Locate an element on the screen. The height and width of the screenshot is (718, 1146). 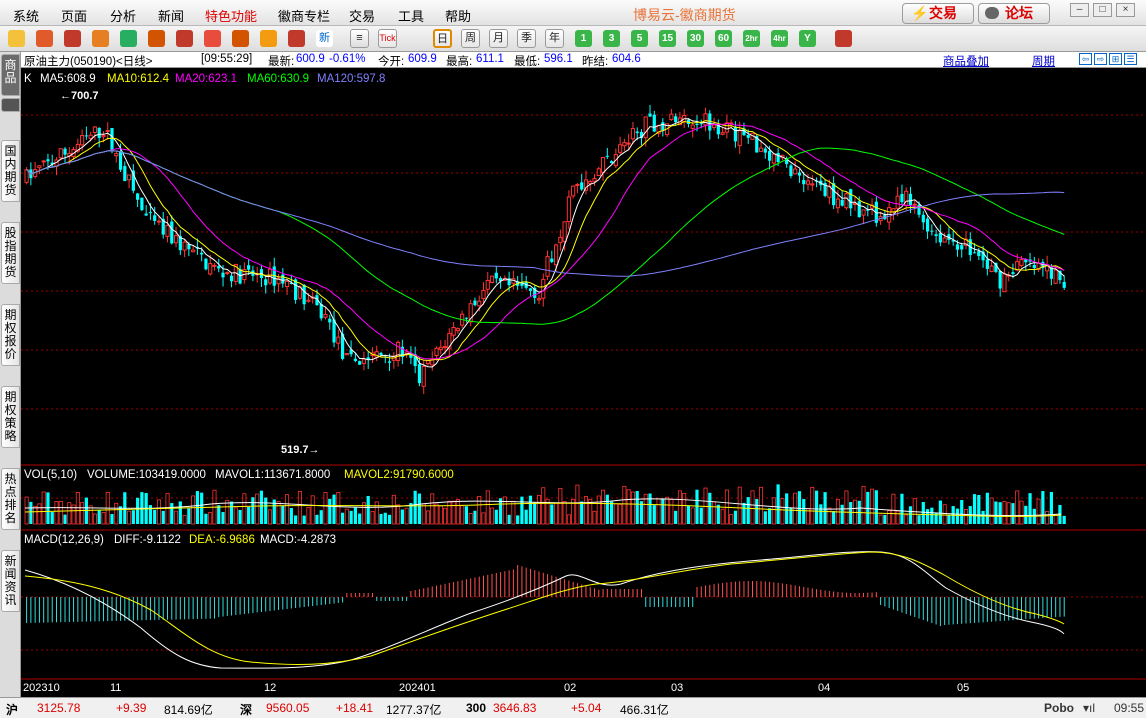
tab-expand-arrow-icon is located at coordinates (10, 105).